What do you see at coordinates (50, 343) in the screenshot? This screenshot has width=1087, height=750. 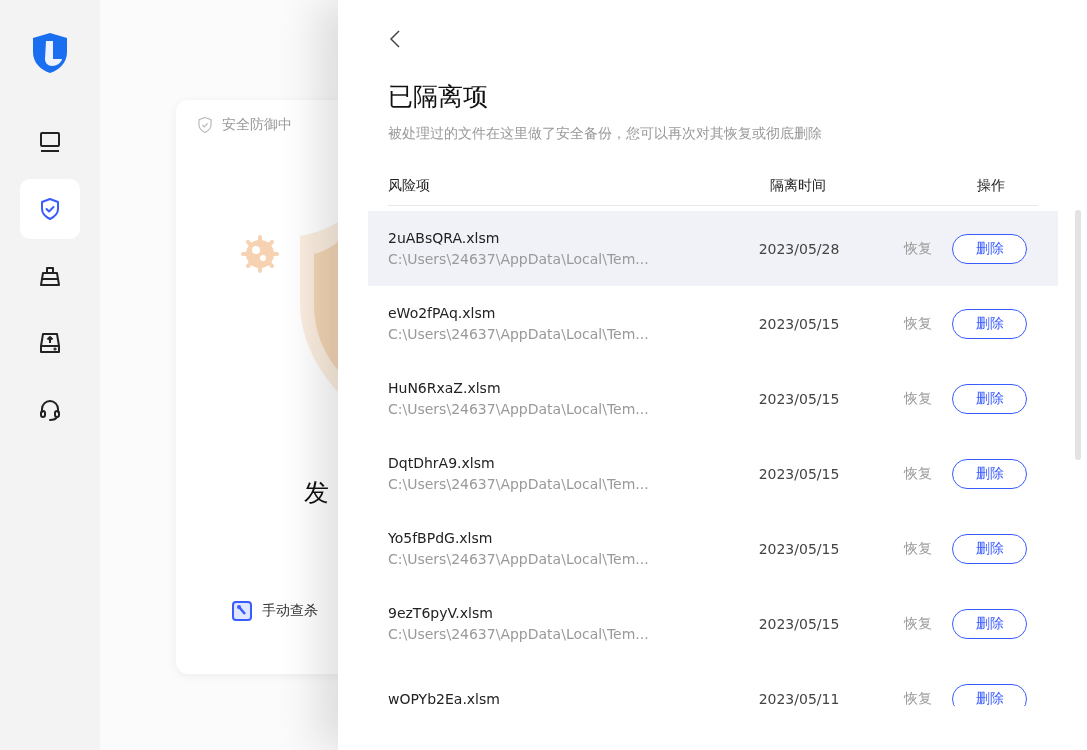 I see `drive-upload-icon` at bounding box center [50, 343].